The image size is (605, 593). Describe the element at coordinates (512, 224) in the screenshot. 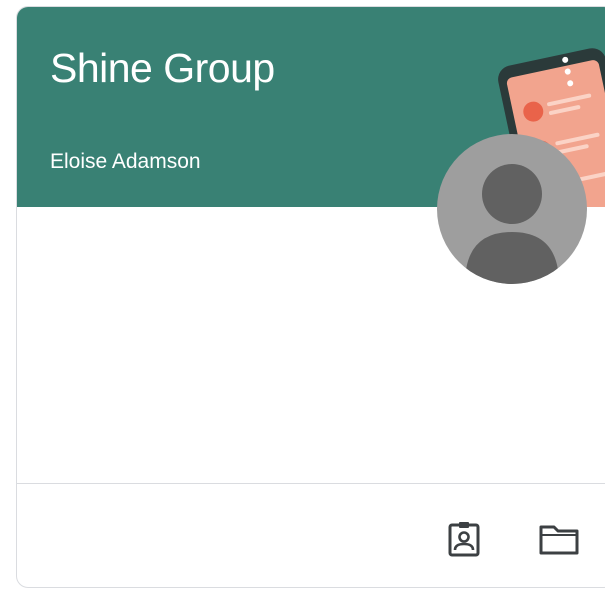

I see `person-icon` at that location.